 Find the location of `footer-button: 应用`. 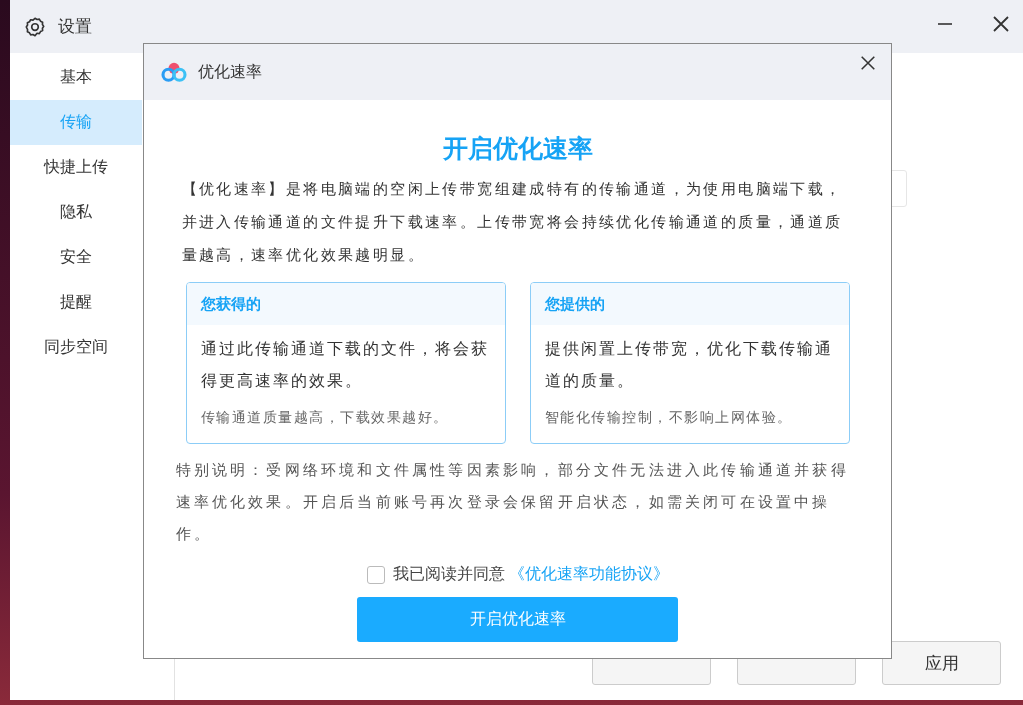

footer-button: 应用 is located at coordinates (941, 663).